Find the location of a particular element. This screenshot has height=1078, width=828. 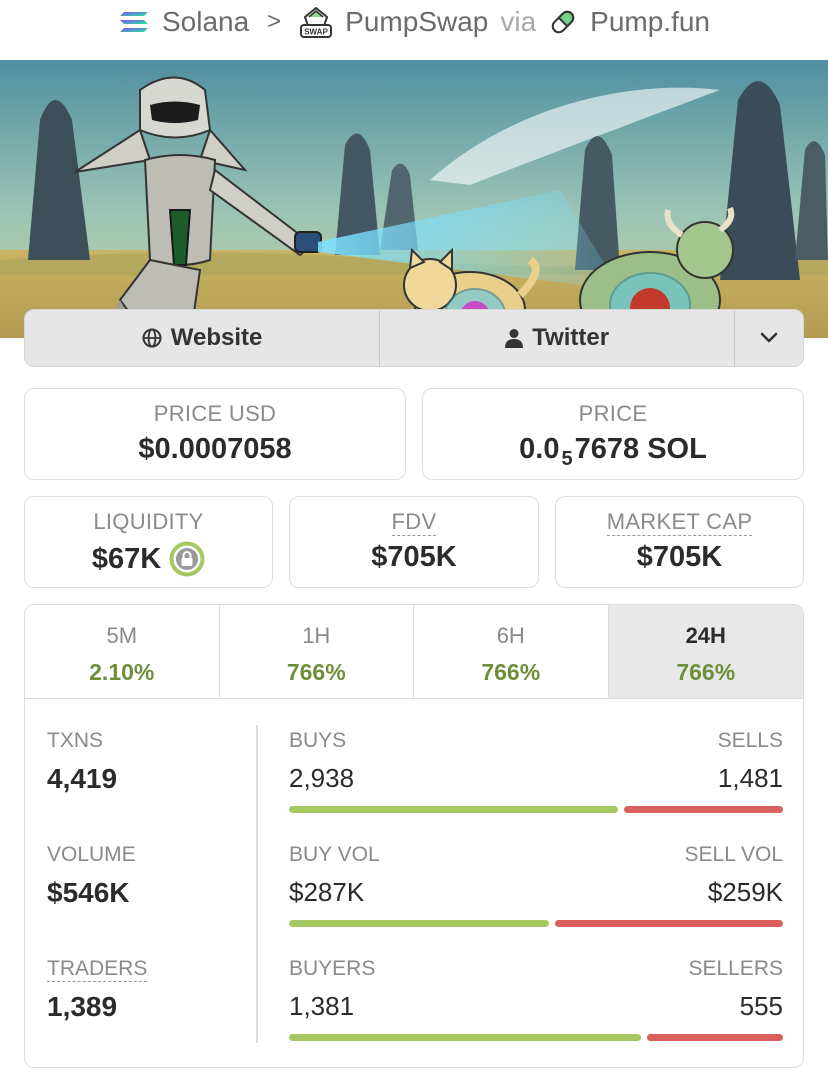

tab-change: 2.10% is located at coordinates (122, 672).